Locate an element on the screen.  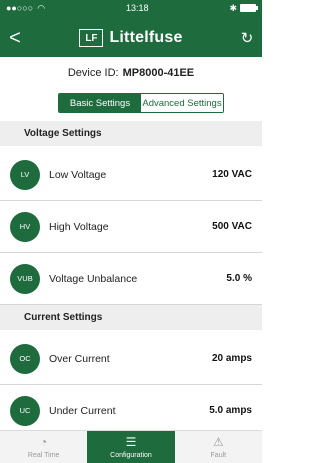
setting-value: 5.0 % is located at coordinates (239, 278).